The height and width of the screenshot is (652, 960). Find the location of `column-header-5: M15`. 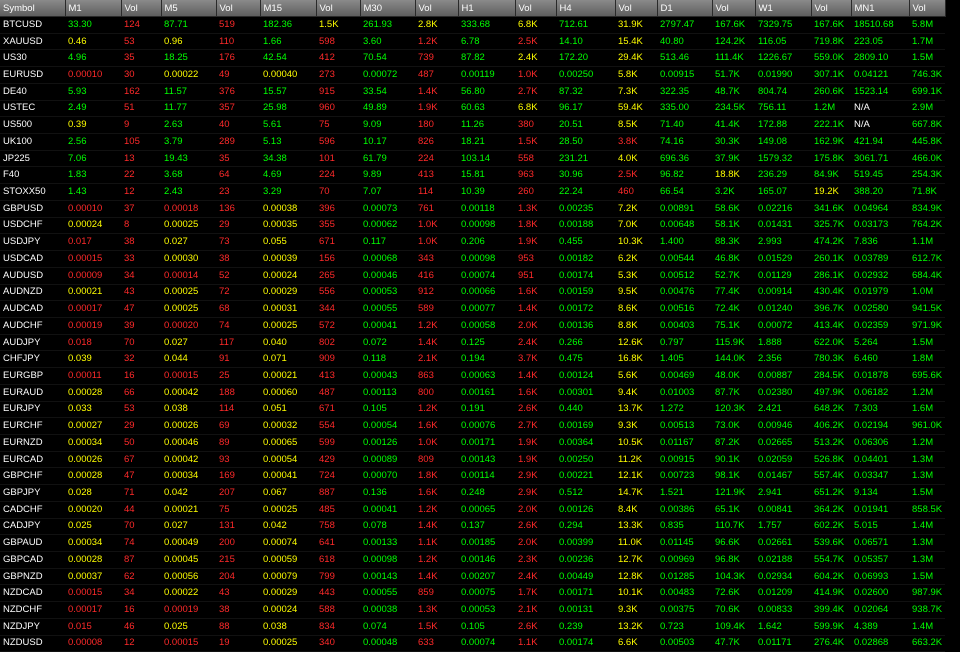

column-header-5: M15 is located at coordinates (288, 8).